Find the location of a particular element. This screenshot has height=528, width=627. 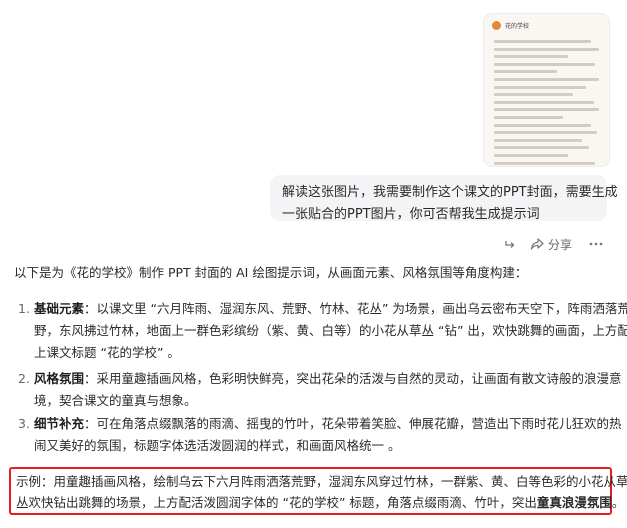

item-label: 风格氛围 is located at coordinates (59, 378).